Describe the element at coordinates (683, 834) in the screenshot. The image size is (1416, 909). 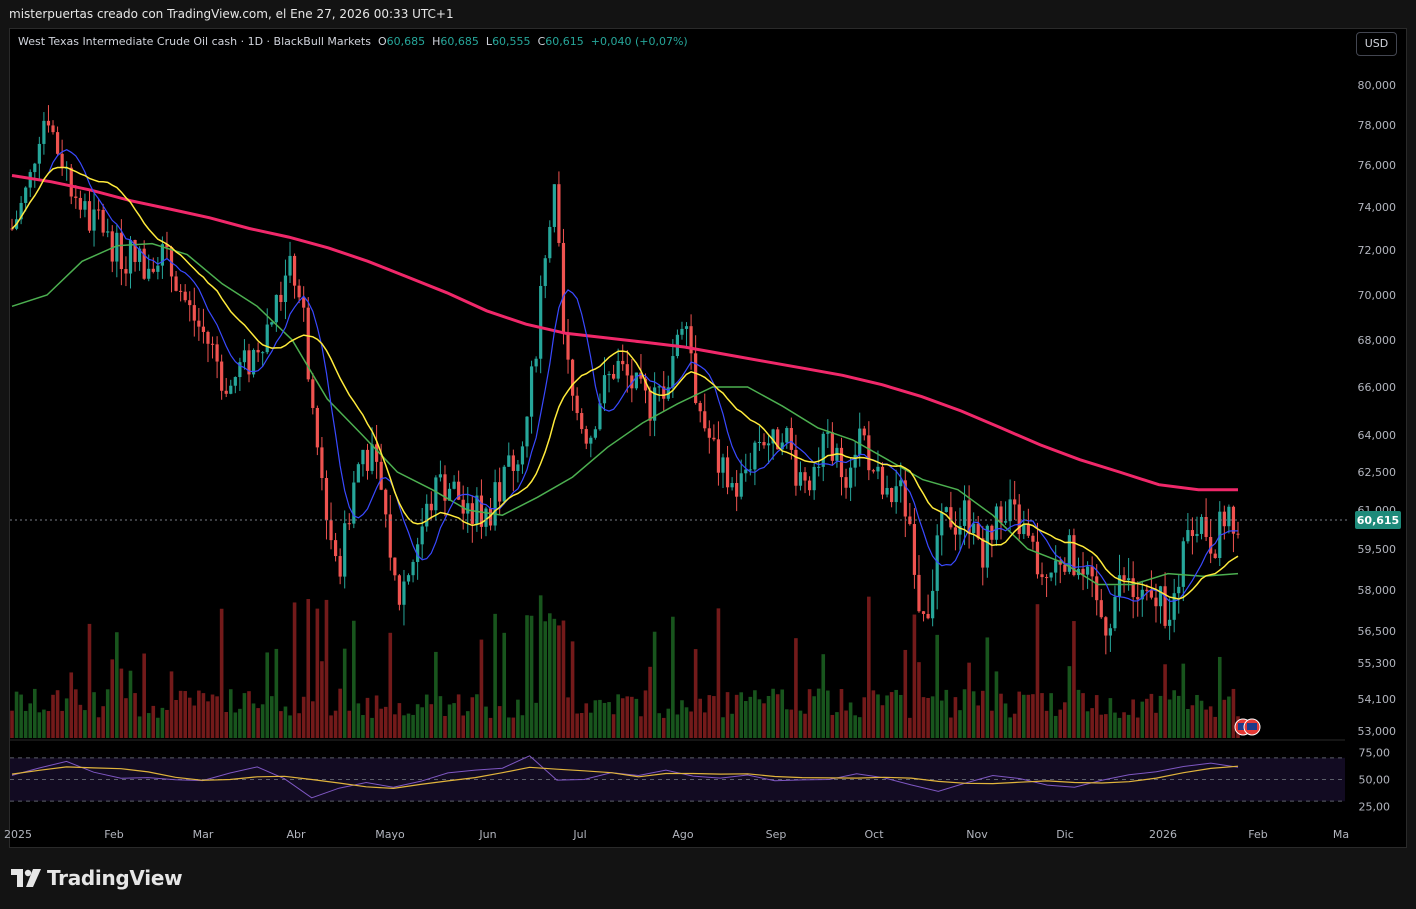
I see `time-tick-label: Ago` at that location.